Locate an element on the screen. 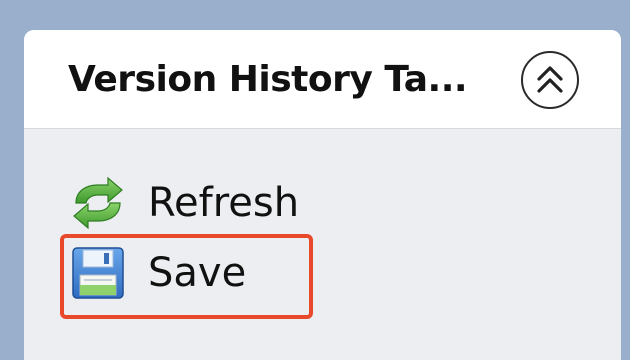 Image resolution: width=630 pixels, height=360 pixels. refresh-action: Refresh is located at coordinates (183, 203).